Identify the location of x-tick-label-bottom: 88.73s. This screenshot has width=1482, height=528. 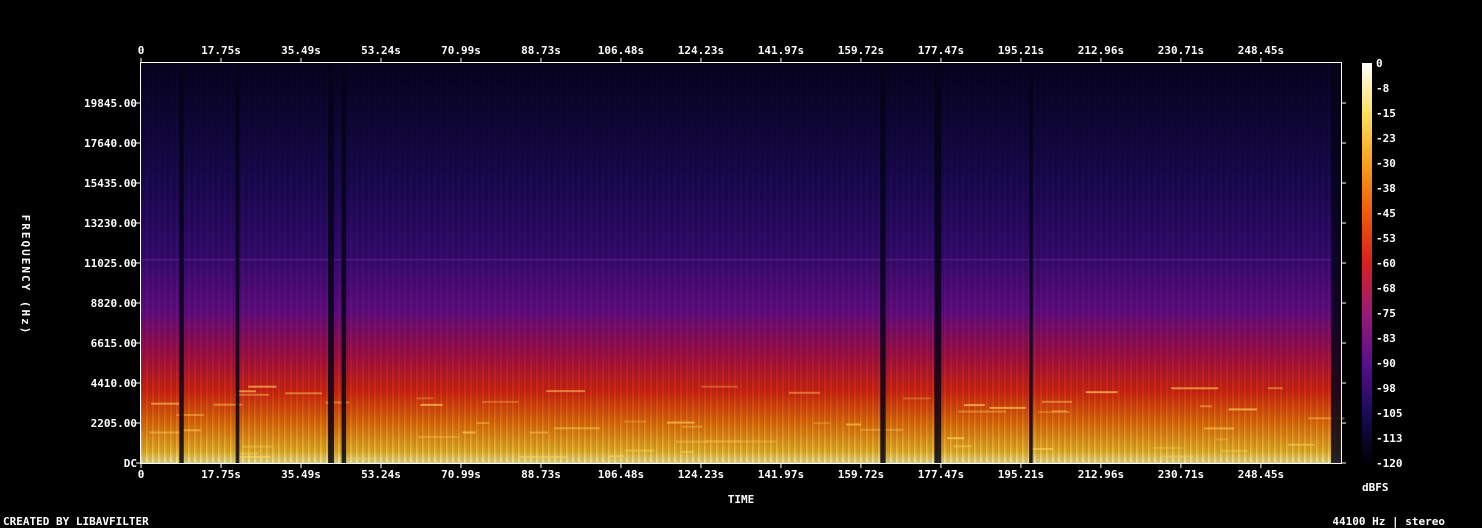
(541, 474).